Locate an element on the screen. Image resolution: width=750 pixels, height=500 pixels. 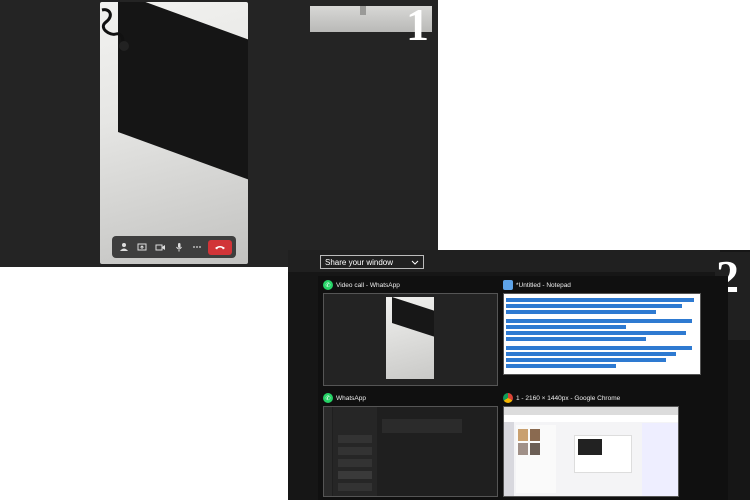
window-tile-video-call: ✆ Video call - WhatsApp is located at coordinates (410, 332).